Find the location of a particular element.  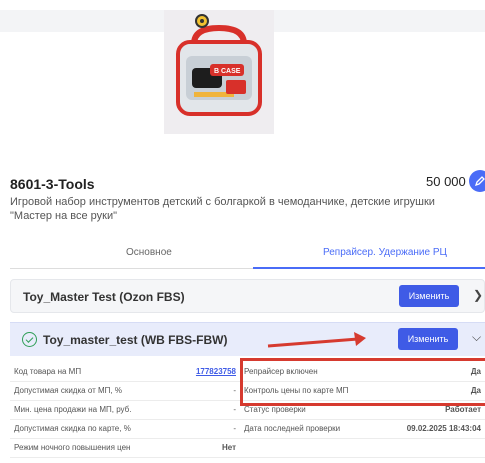

highlight-box is located at coordinates (362, 382).